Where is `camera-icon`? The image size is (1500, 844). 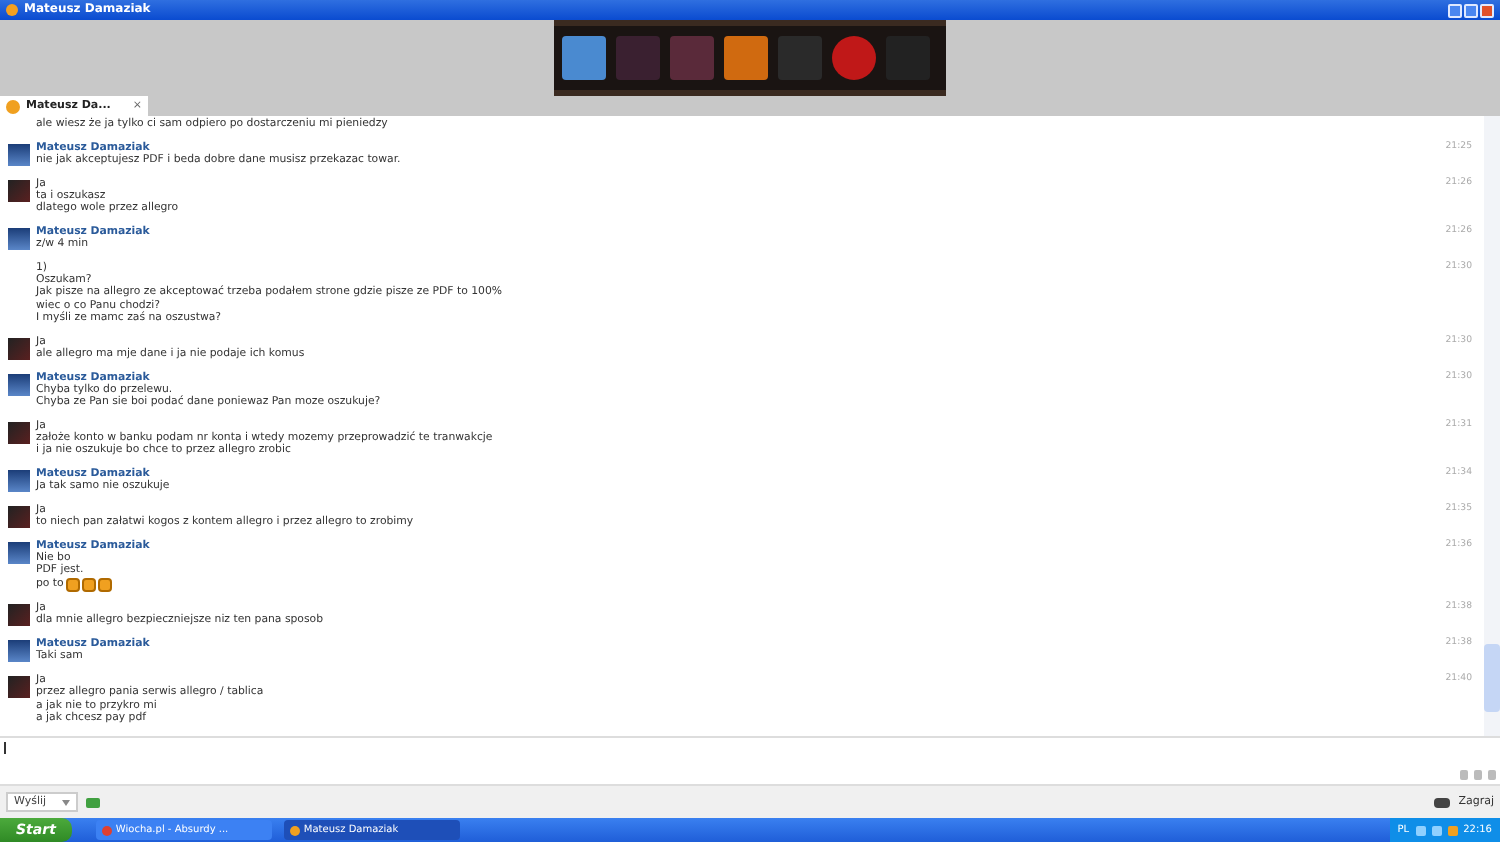 camera-icon is located at coordinates (93, 802).